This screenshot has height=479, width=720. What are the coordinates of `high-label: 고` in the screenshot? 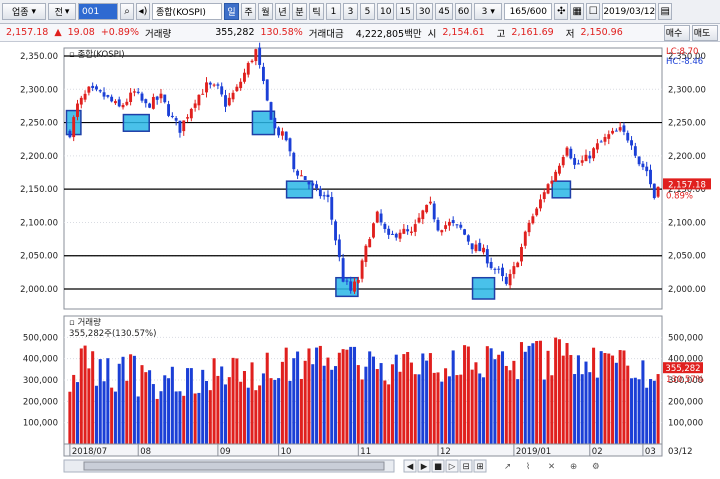 It's located at (501, 34).